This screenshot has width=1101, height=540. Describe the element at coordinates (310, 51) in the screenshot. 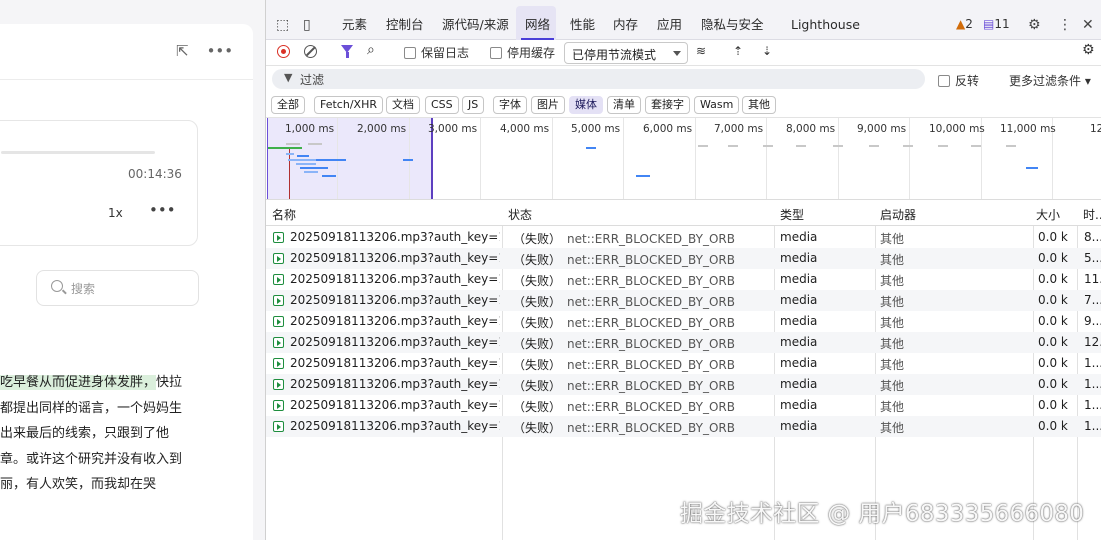

I see `clear-button` at that location.